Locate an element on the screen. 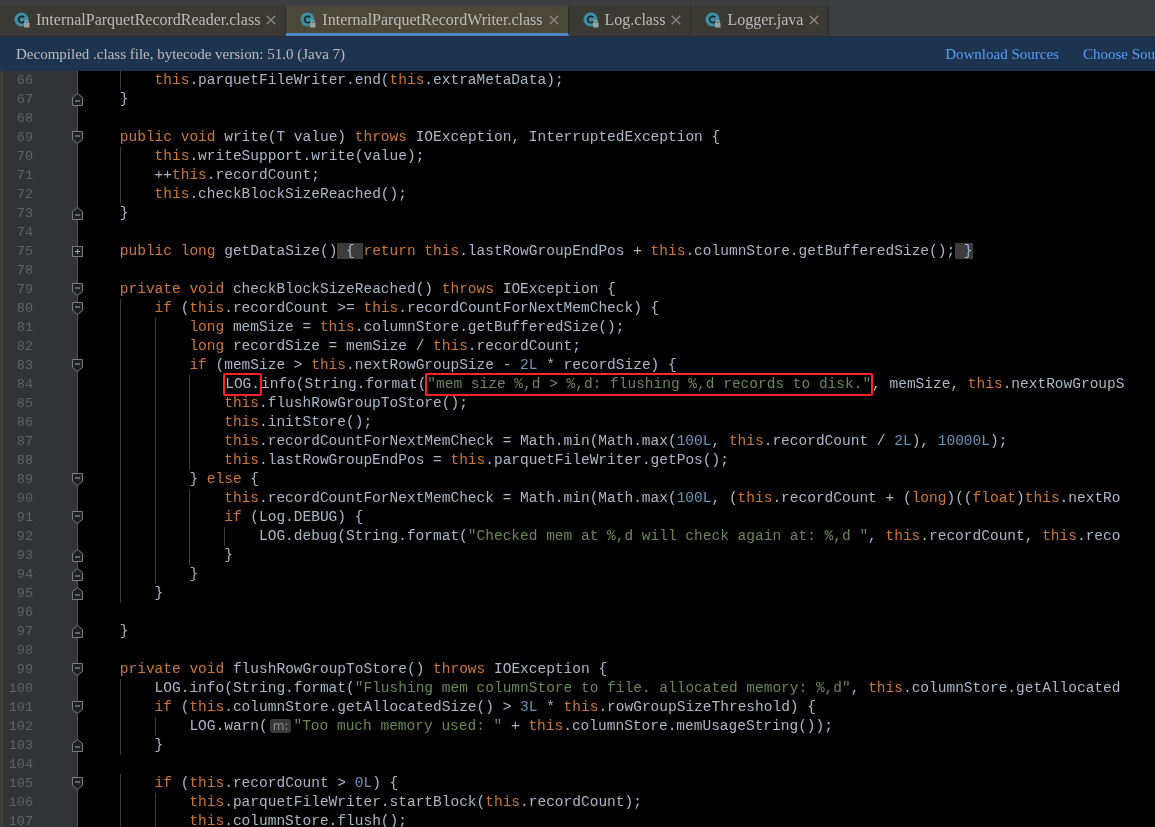 The height and width of the screenshot is (827, 1155). code-line: LOG.info(String.format("mem size %,d > %,d: flushing %,d records to disk.", memSize, this.nextRowGroupS is located at coordinates (674, 384).